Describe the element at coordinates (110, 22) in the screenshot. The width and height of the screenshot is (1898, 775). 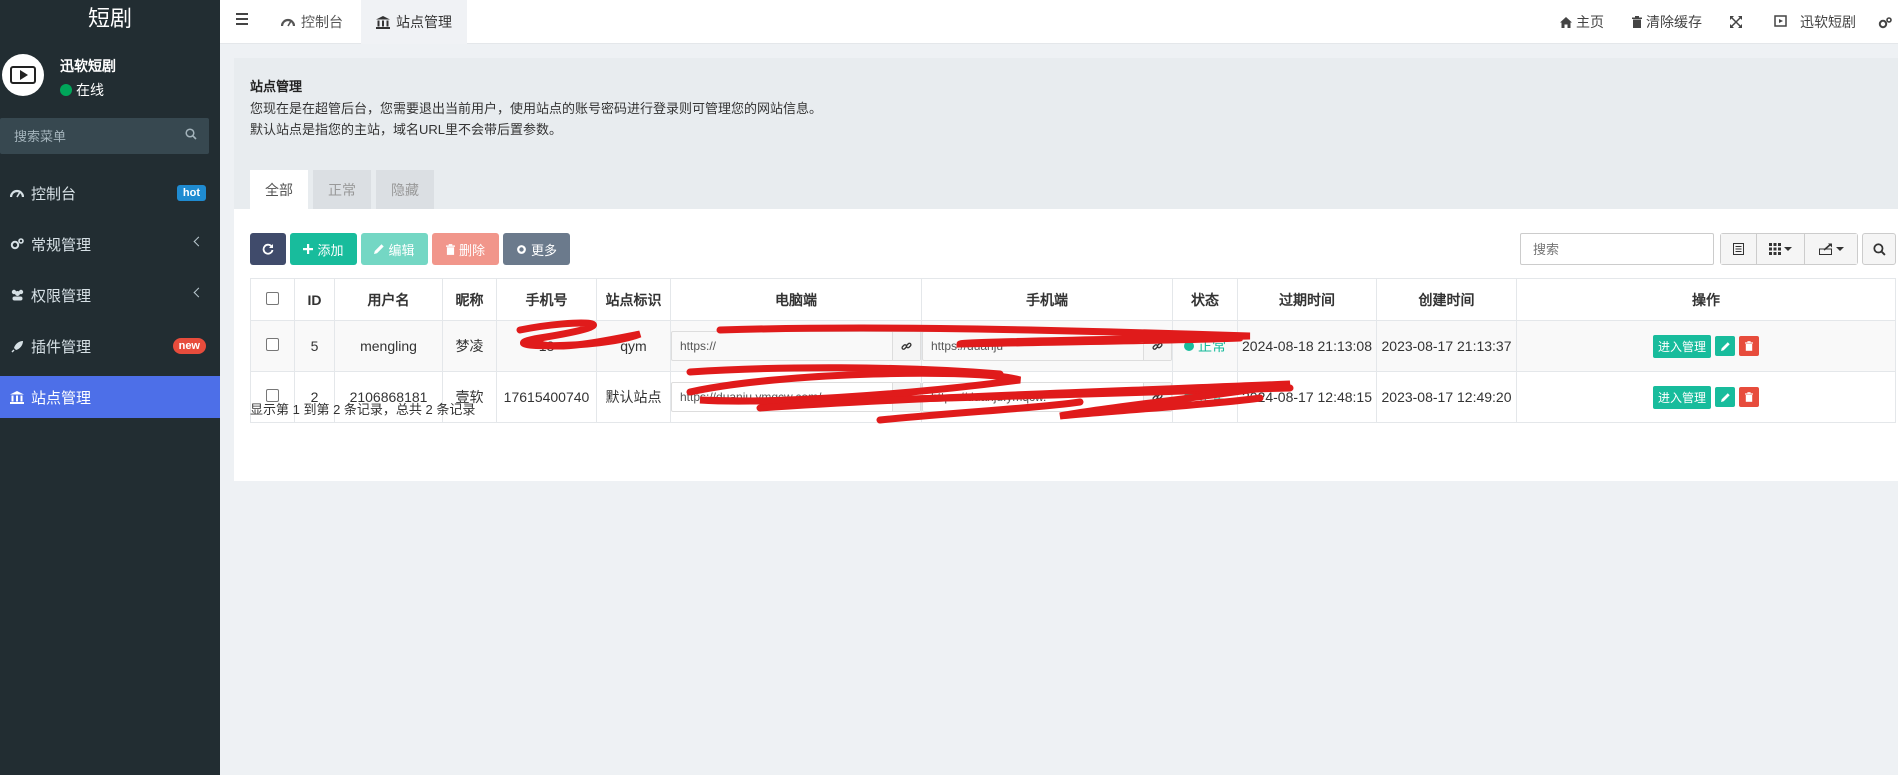
I see `app-logo-title: 短剧` at that location.